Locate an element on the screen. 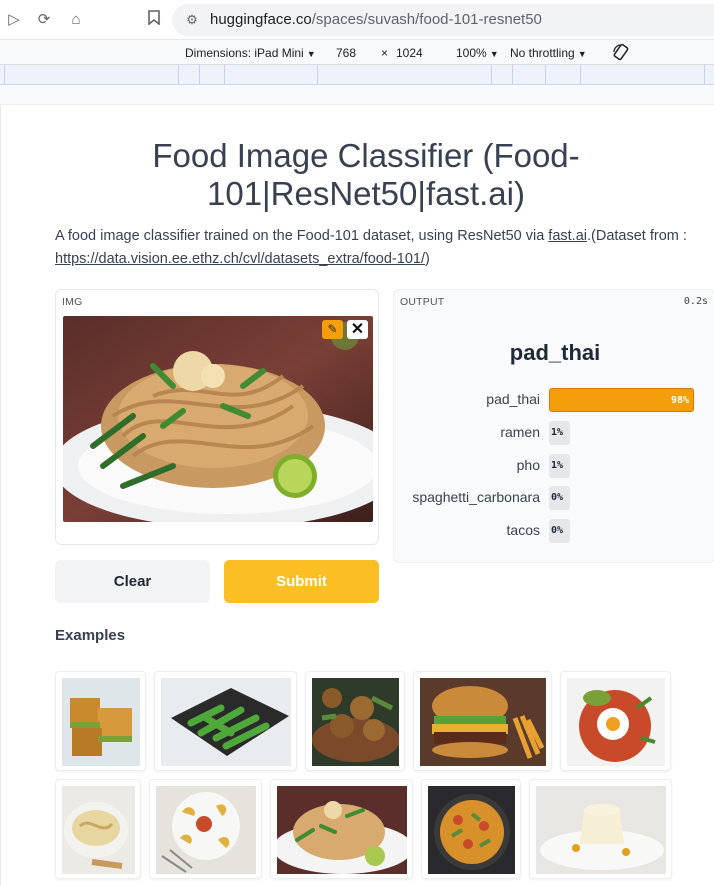  output-label: OUTPUT is located at coordinates (422, 302).